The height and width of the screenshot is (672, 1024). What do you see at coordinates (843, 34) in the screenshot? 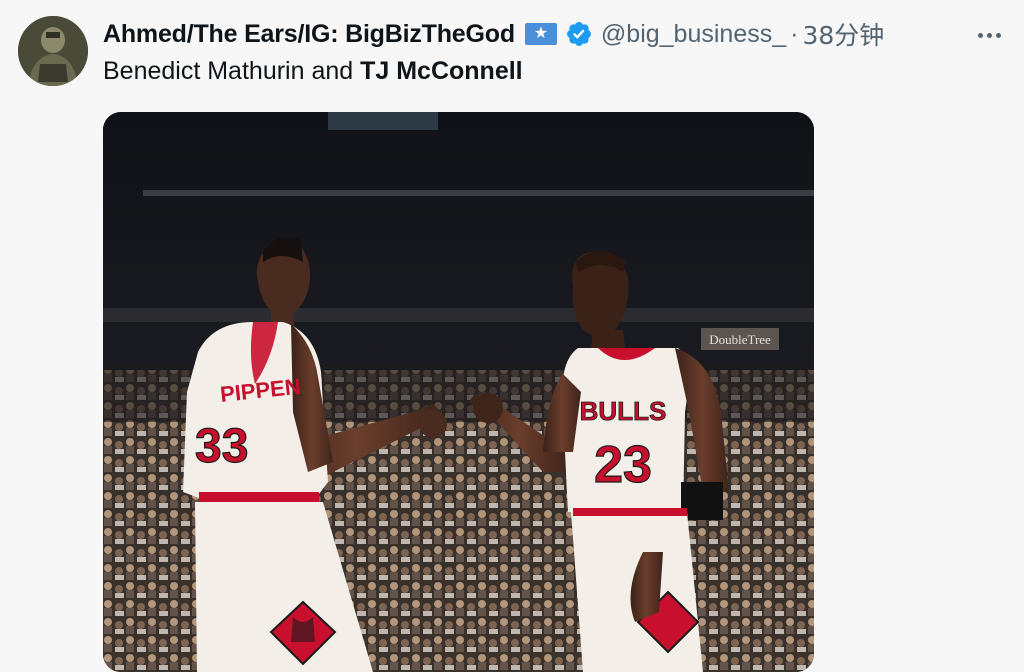
I see `timestamp: 38分钟` at bounding box center [843, 34].